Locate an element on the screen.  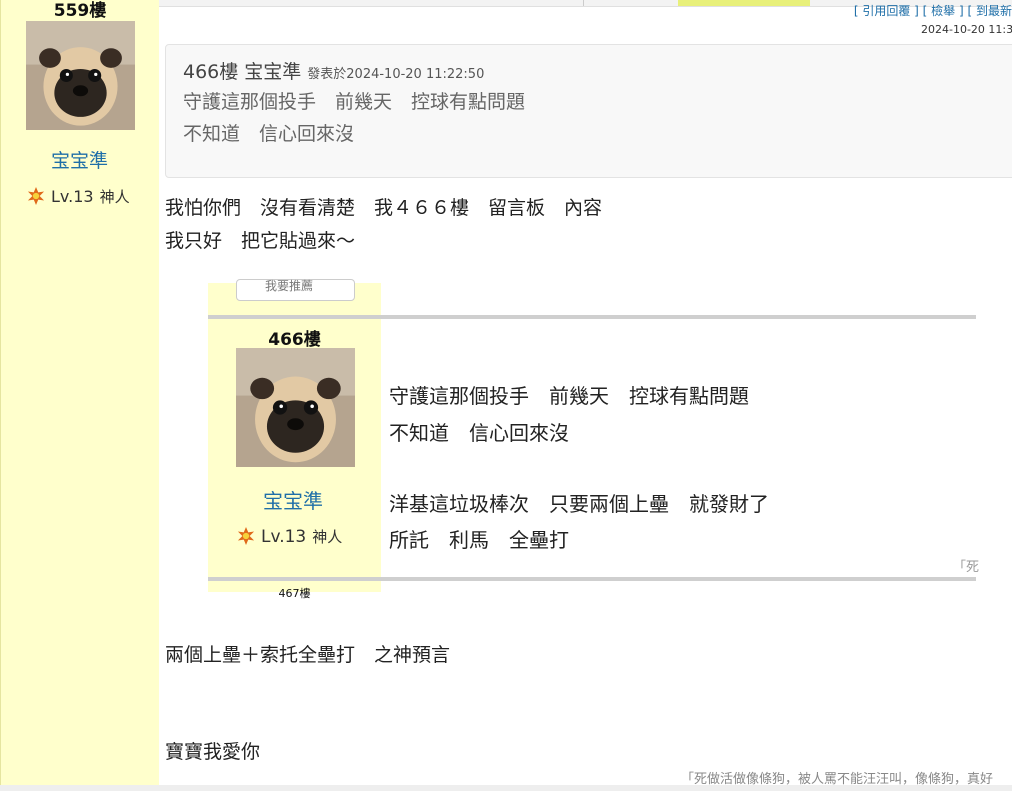
avatar is located at coordinates (80, 75).